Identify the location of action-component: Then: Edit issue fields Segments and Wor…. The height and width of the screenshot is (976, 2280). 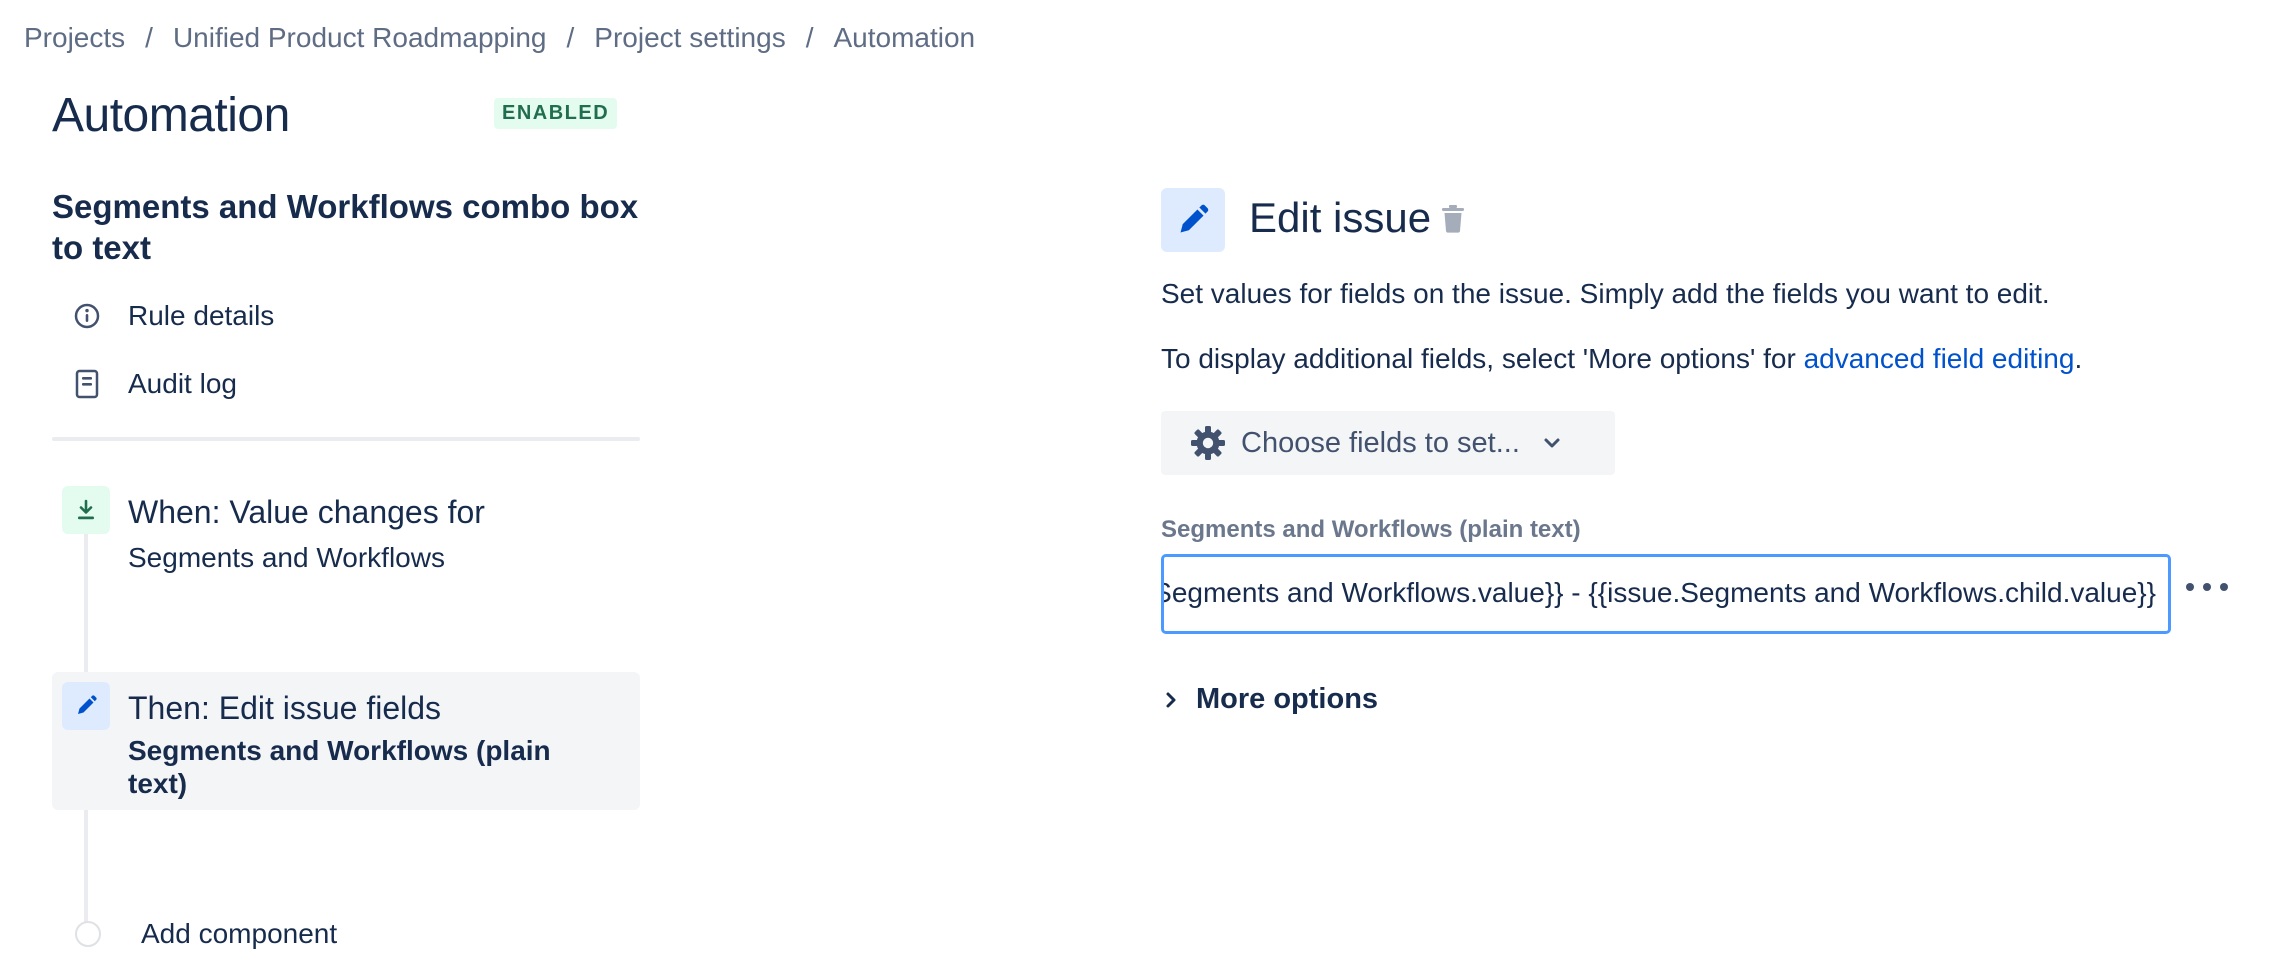
(346, 741).